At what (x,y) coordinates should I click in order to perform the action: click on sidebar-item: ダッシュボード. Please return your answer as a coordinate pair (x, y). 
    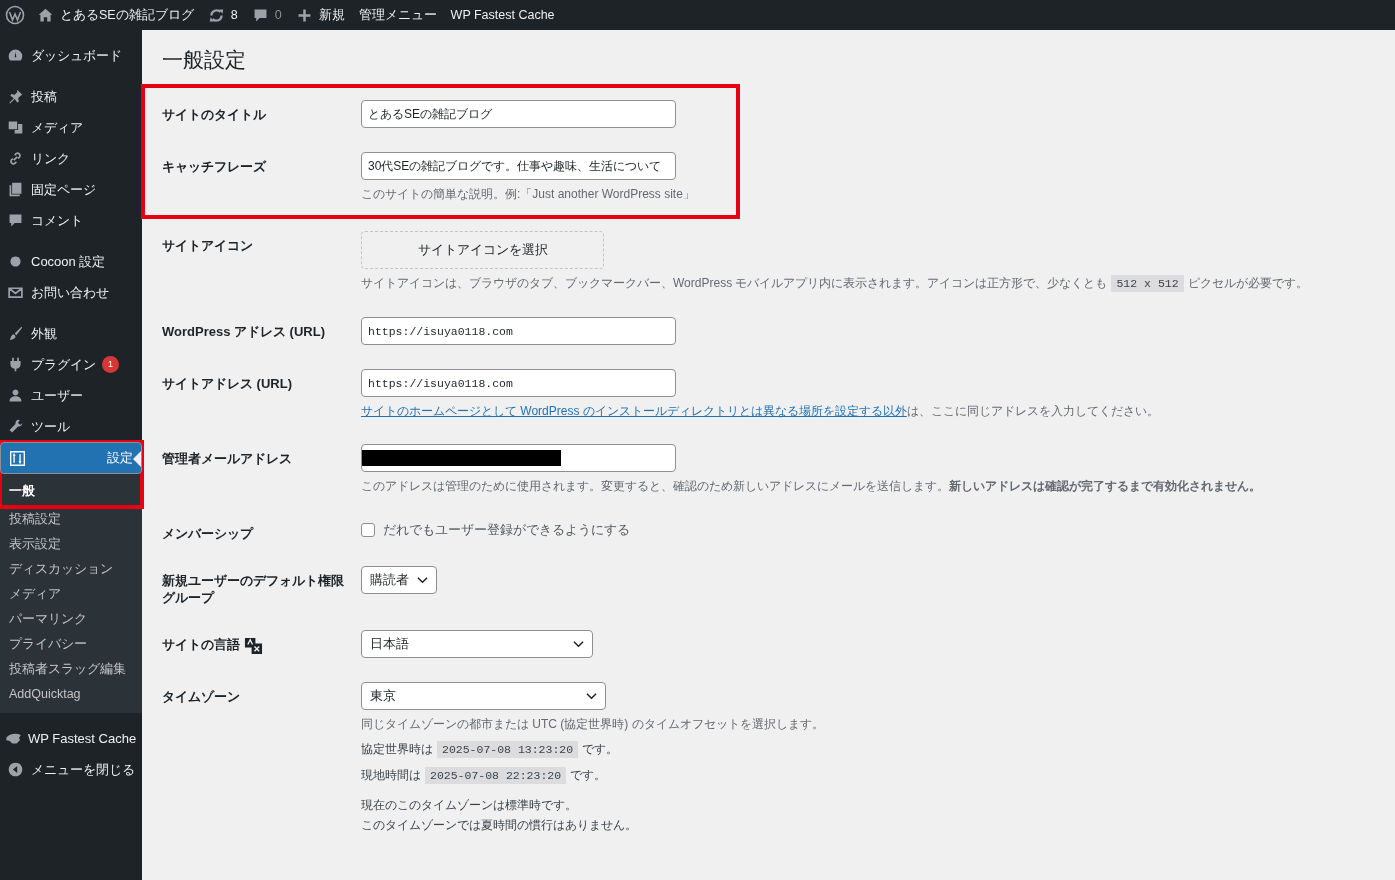
    Looking at the image, I should click on (71, 55).